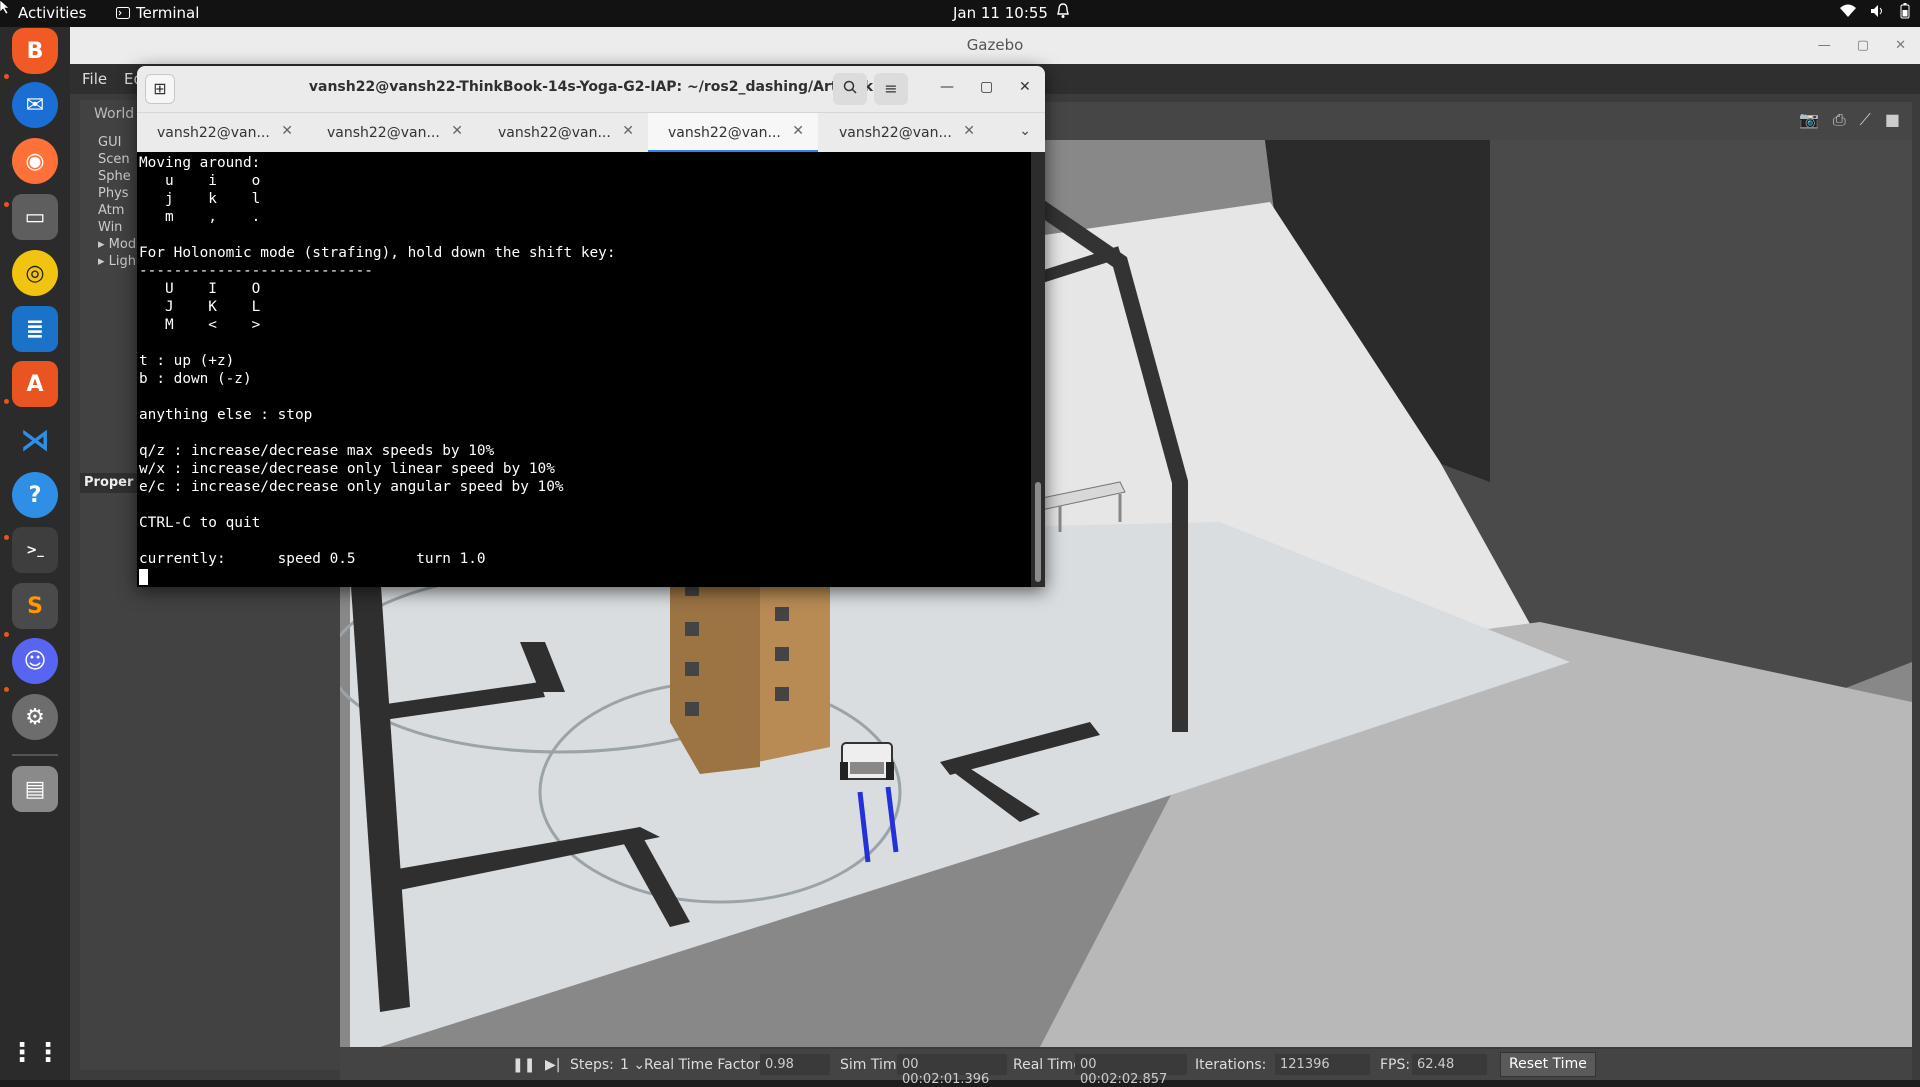  I want to click on gazebo-titlebar: Gazebo — ▢ ✕, so click(995, 45).